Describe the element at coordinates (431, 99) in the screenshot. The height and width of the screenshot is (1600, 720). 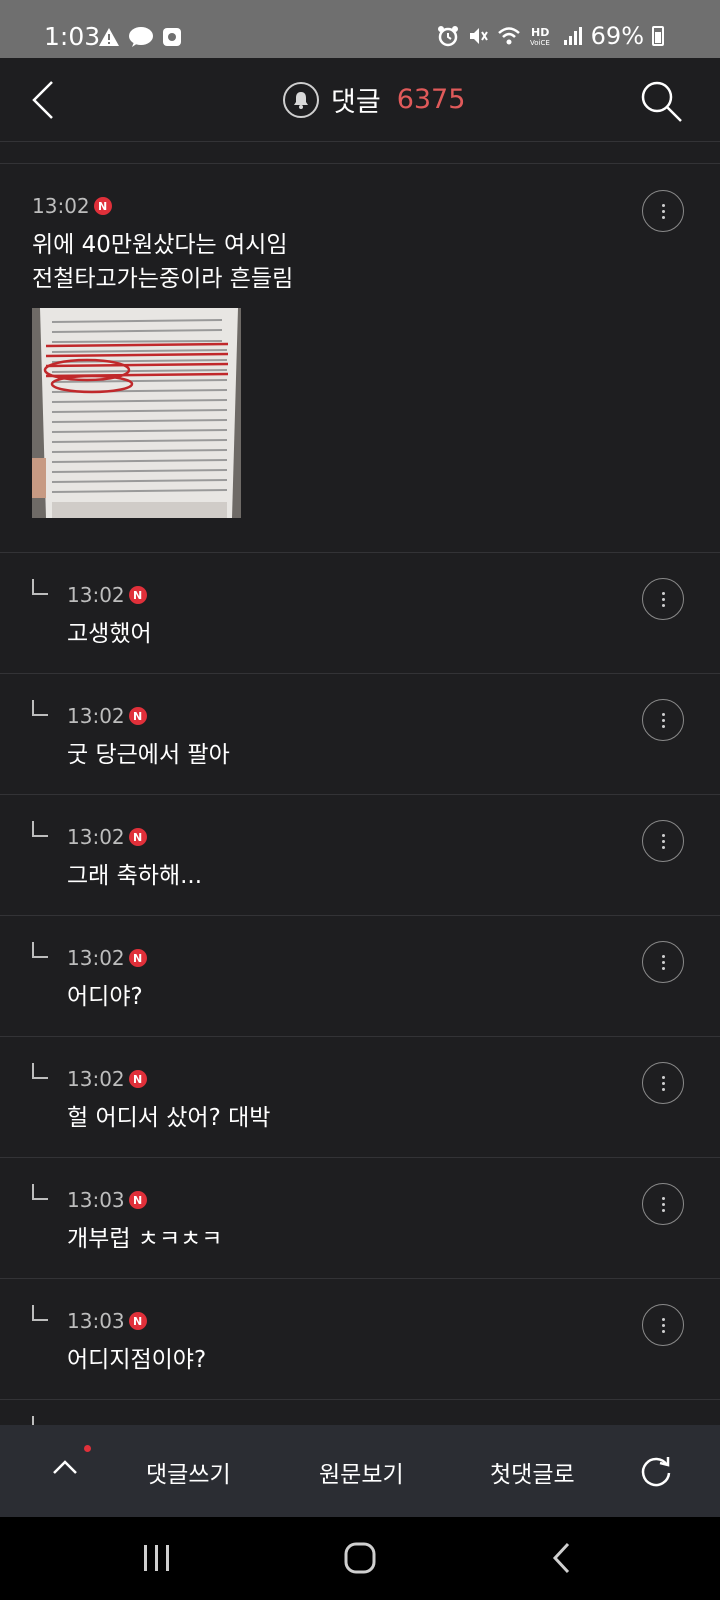
I see `comment-count: 6375` at that location.